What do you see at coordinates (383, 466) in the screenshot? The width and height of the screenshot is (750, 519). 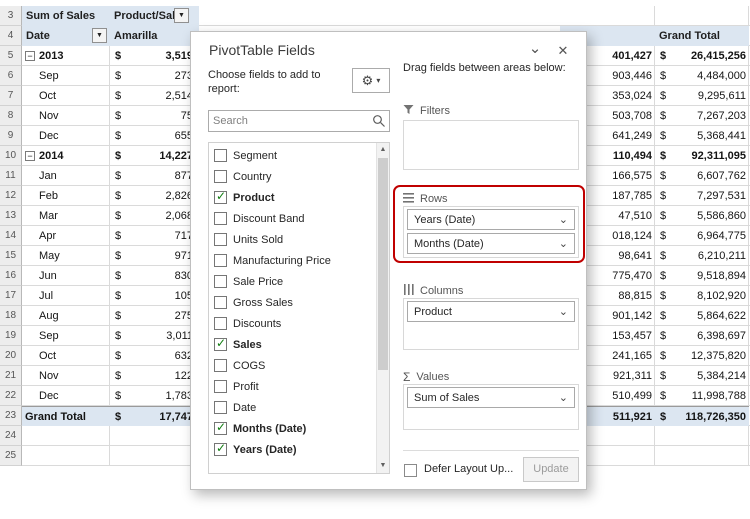 I see `scroll-down-icon: ▼` at bounding box center [383, 466].